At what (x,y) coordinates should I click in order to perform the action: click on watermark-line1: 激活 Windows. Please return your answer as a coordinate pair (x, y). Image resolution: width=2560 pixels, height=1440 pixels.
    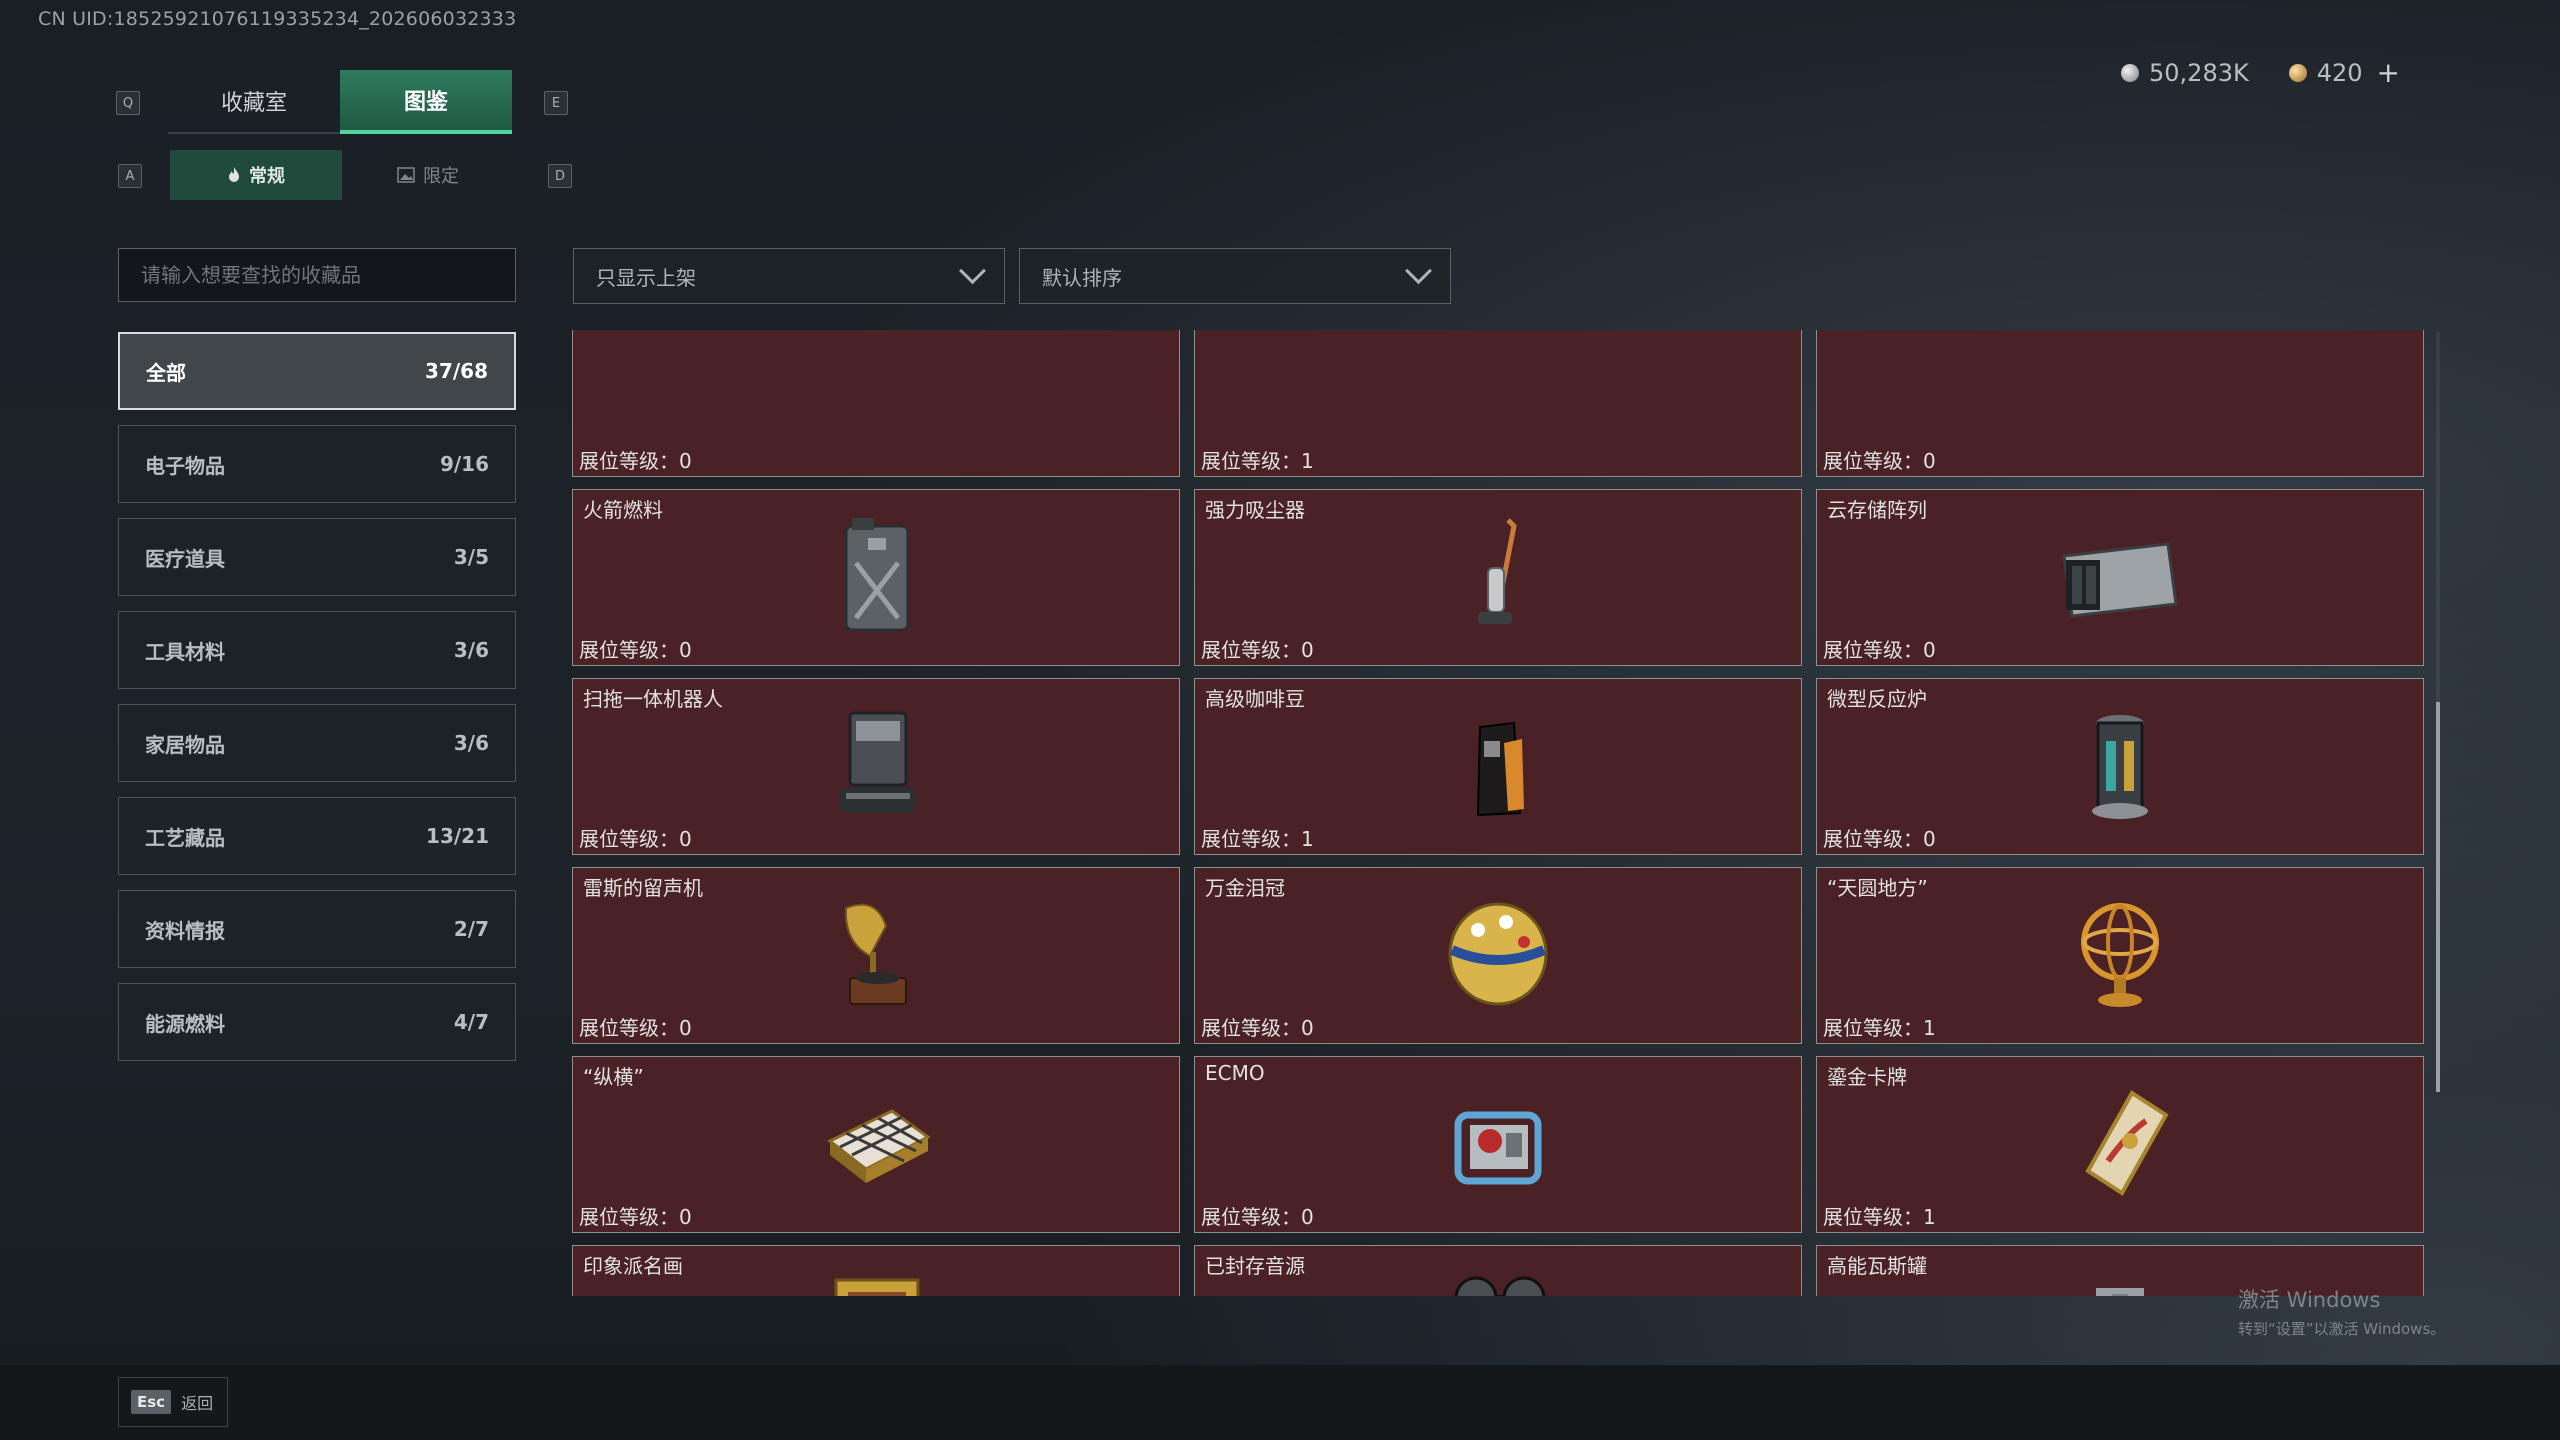
    Looking at the image, I should click on (2309, 1300).